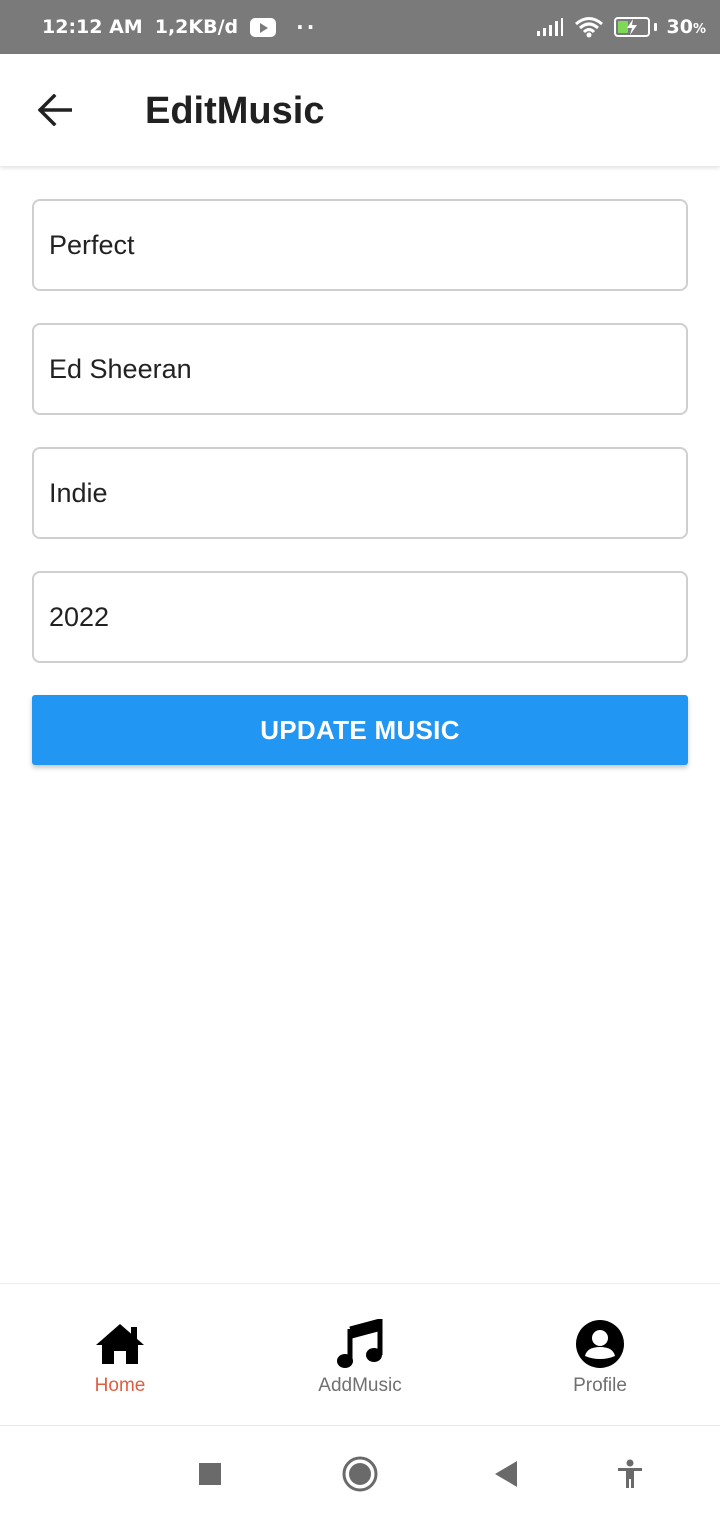 The width and height of the screenshot is (720, 1520). I want to click on title-field: Perfect, so click(360, 245).